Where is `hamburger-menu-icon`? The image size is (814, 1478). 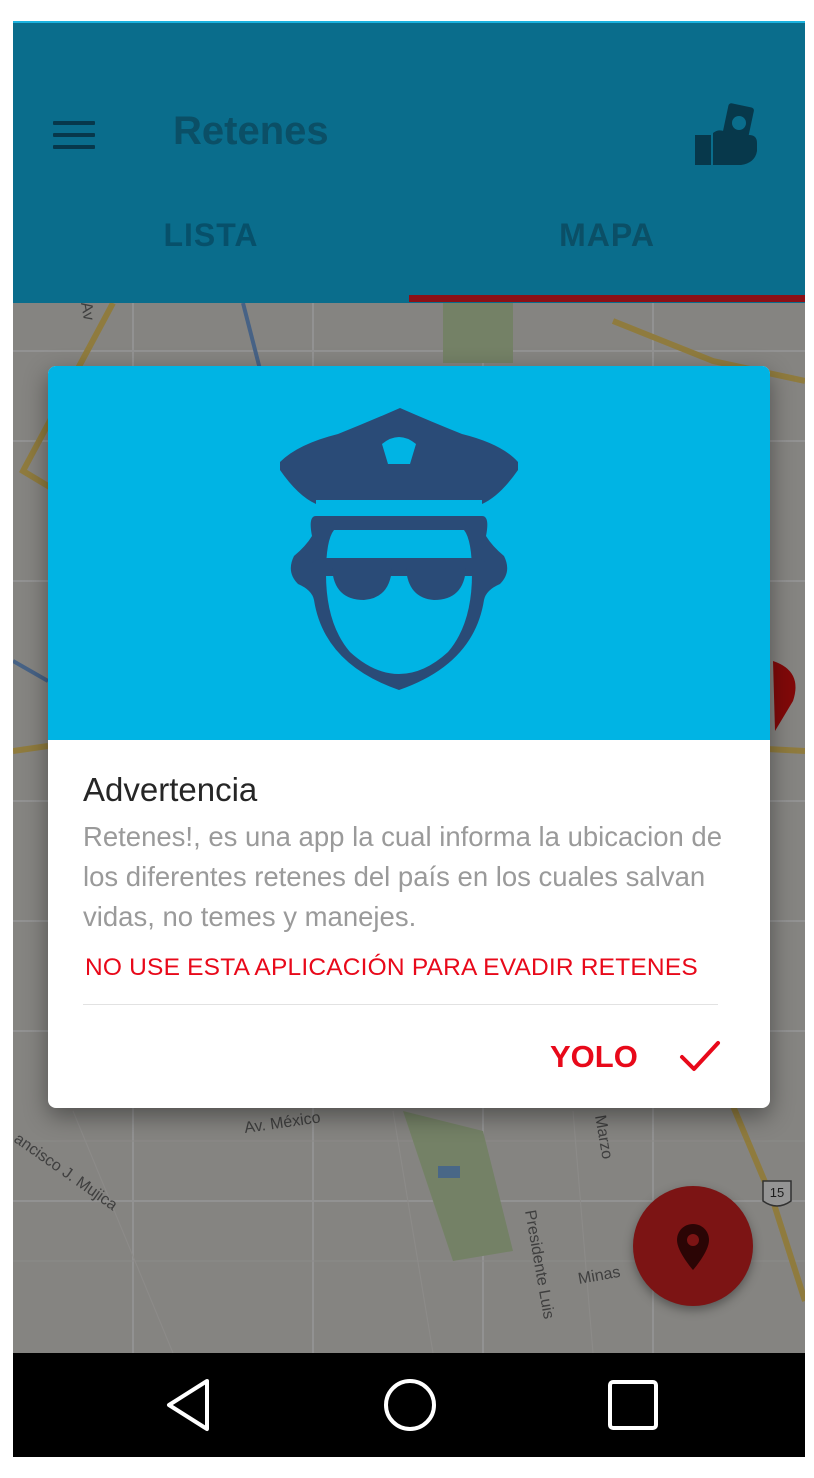 hamburger-menu-icon is located at coordinates (74, 137).